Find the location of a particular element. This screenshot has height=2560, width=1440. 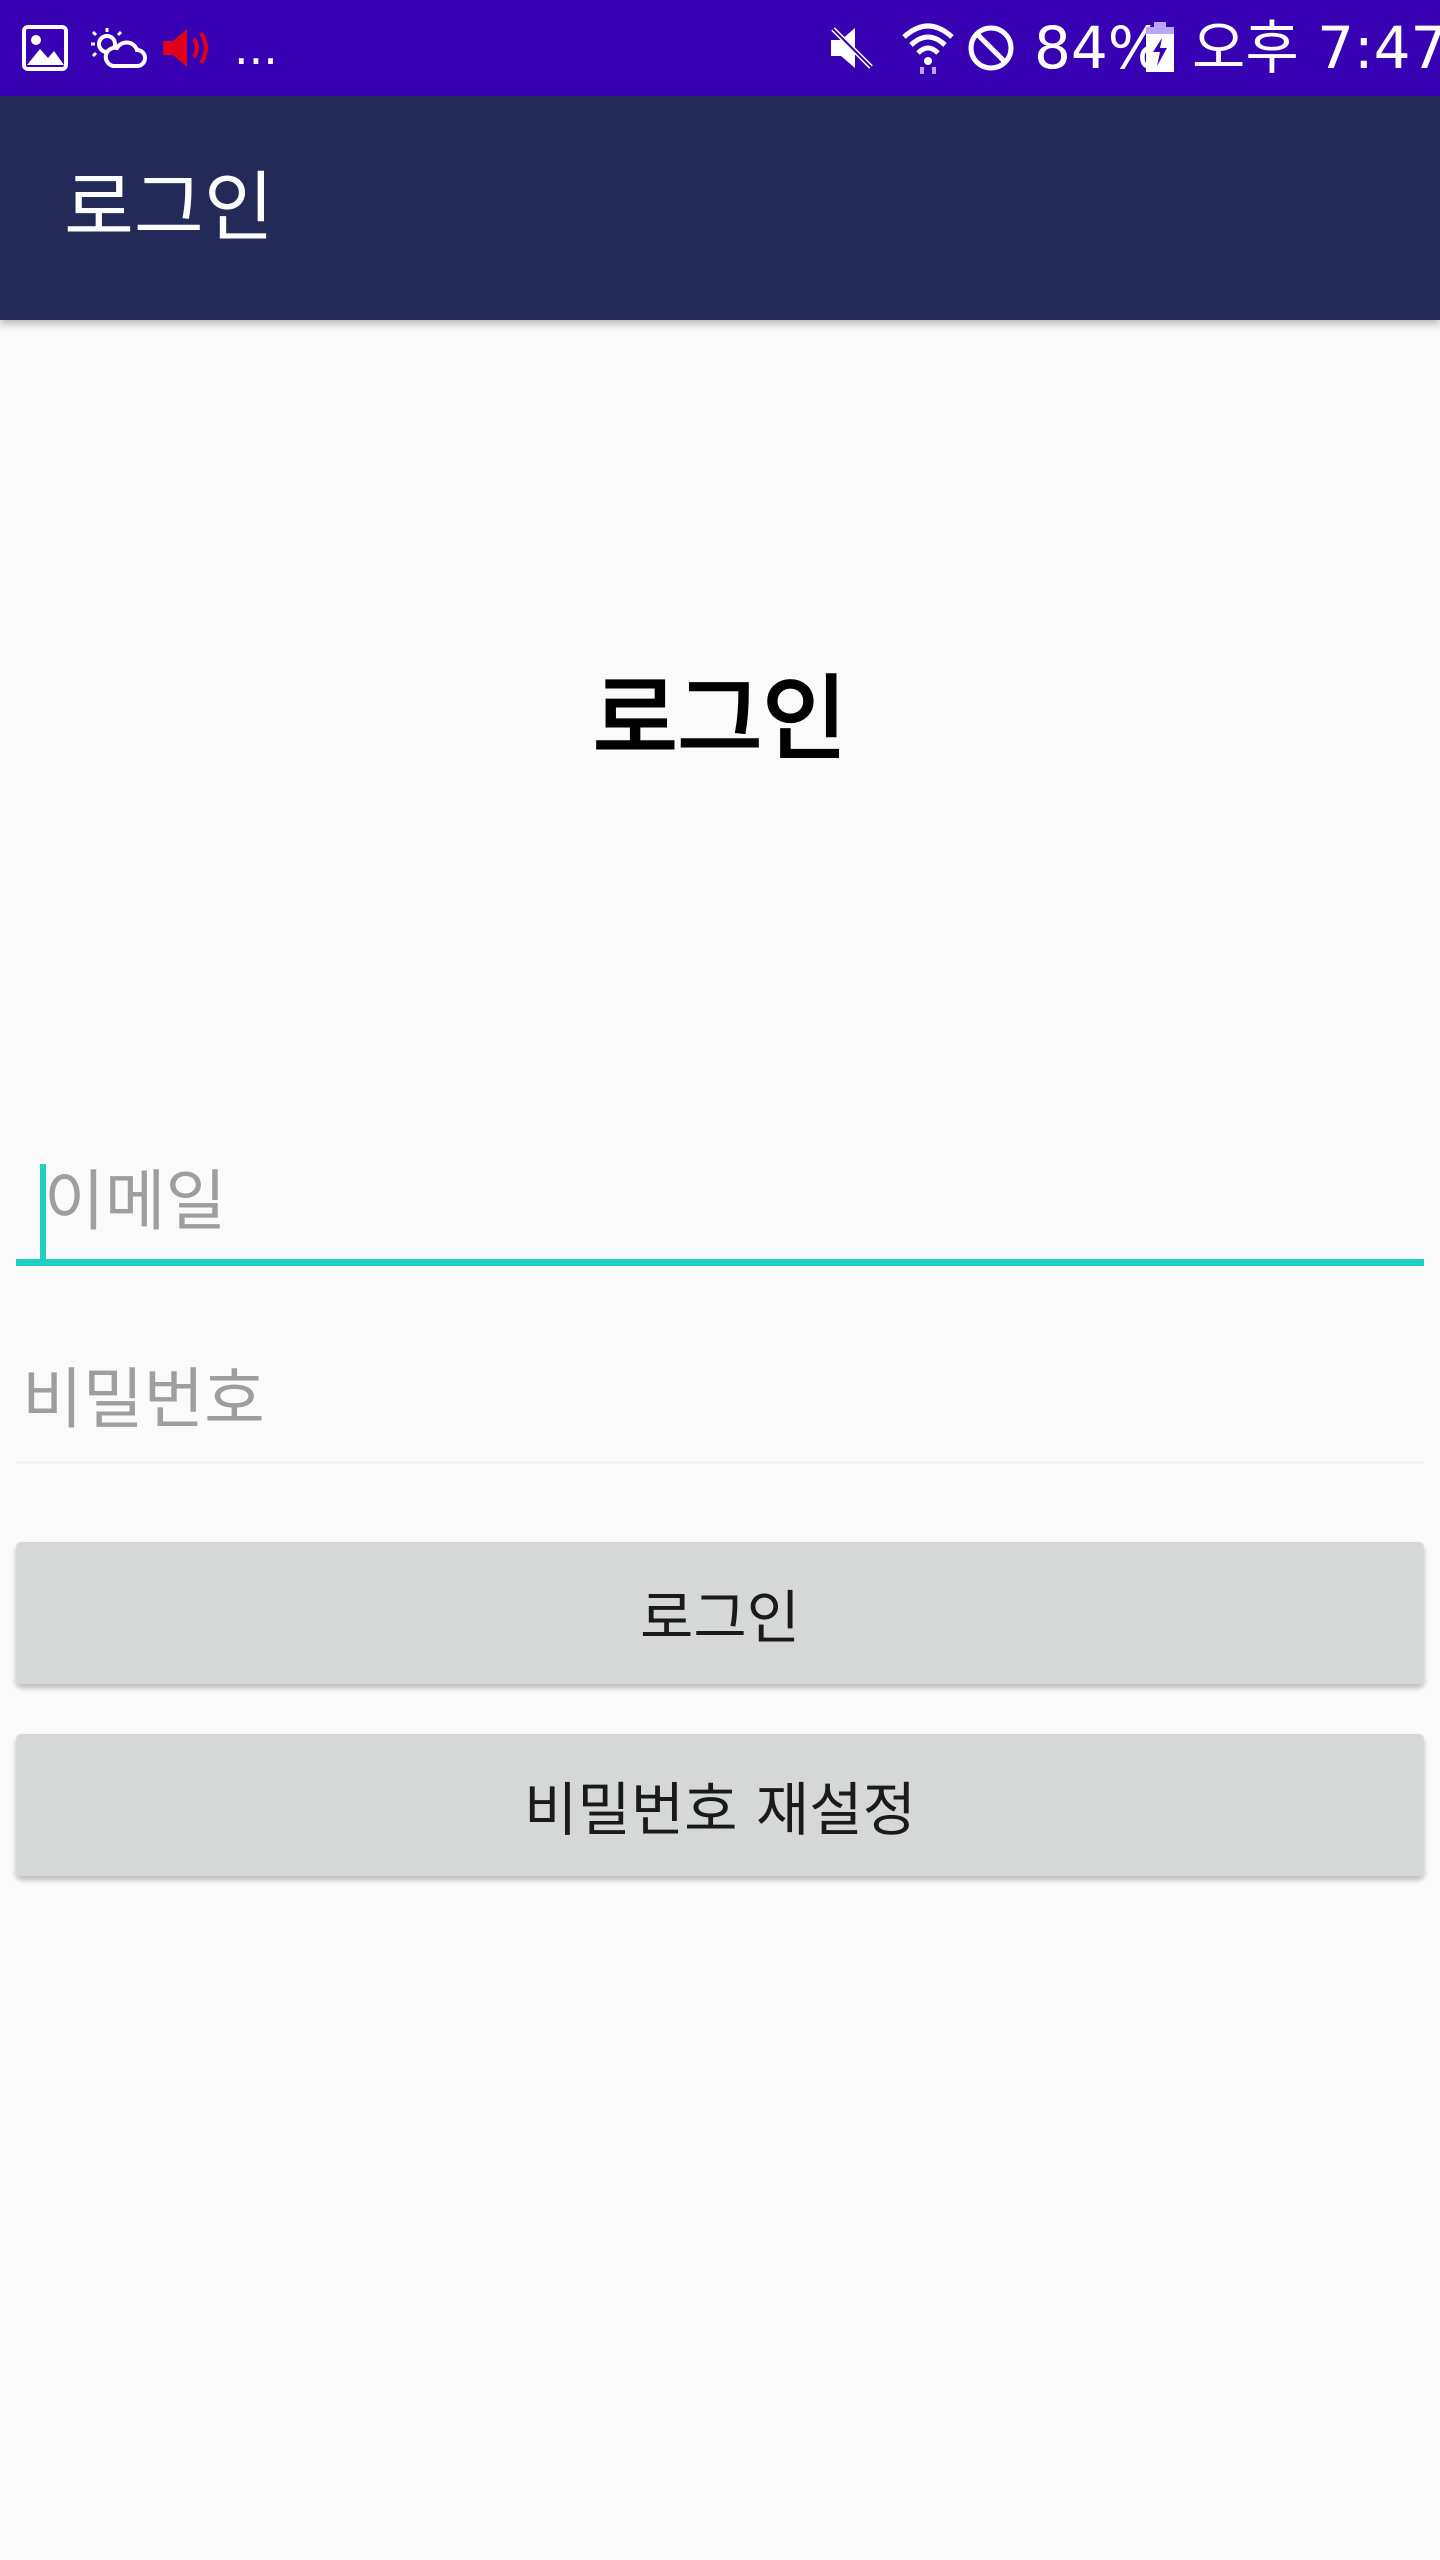

password-field-container is located at coordinates (720, 1399).